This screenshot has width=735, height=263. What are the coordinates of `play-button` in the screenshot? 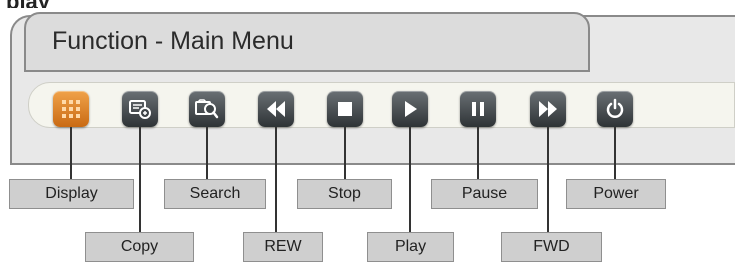 It's located at (410, 109).